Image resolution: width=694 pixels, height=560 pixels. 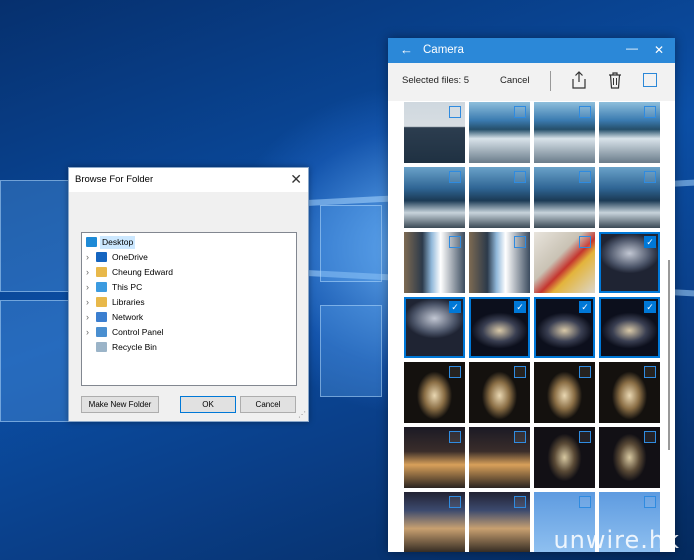 I want to click on tree-item-label: Cheung Edward, so click(x=142, y=272).